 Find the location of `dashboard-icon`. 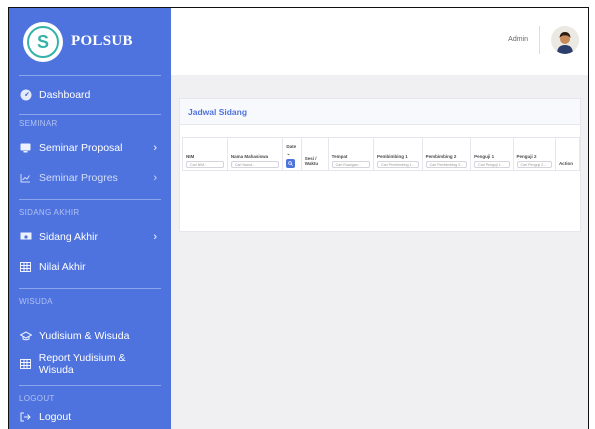

dashboard-icon is located at coordinates (25, 95).